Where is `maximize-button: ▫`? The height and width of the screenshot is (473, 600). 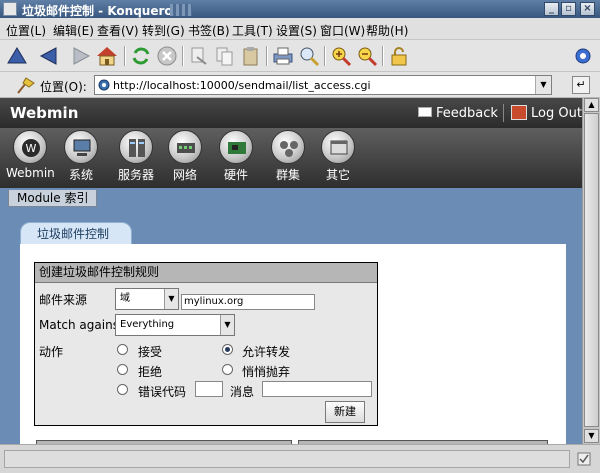
maximize-button: ▫ is located at coordinates (568, 9).